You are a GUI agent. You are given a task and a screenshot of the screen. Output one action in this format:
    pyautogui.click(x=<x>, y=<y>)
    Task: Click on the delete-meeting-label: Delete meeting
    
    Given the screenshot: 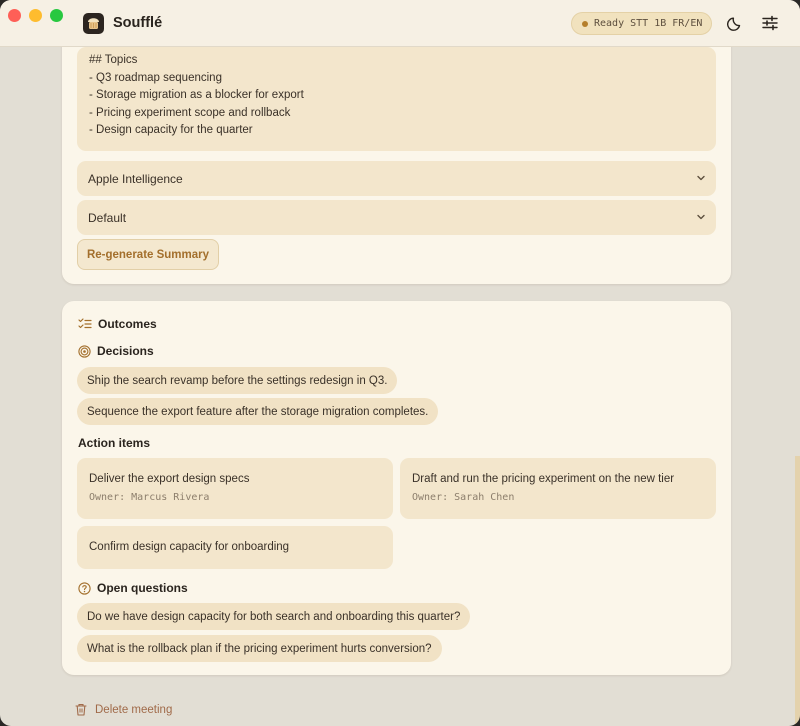 What is the action you would take?
    pyautogui.click(x=134, y=709)
    